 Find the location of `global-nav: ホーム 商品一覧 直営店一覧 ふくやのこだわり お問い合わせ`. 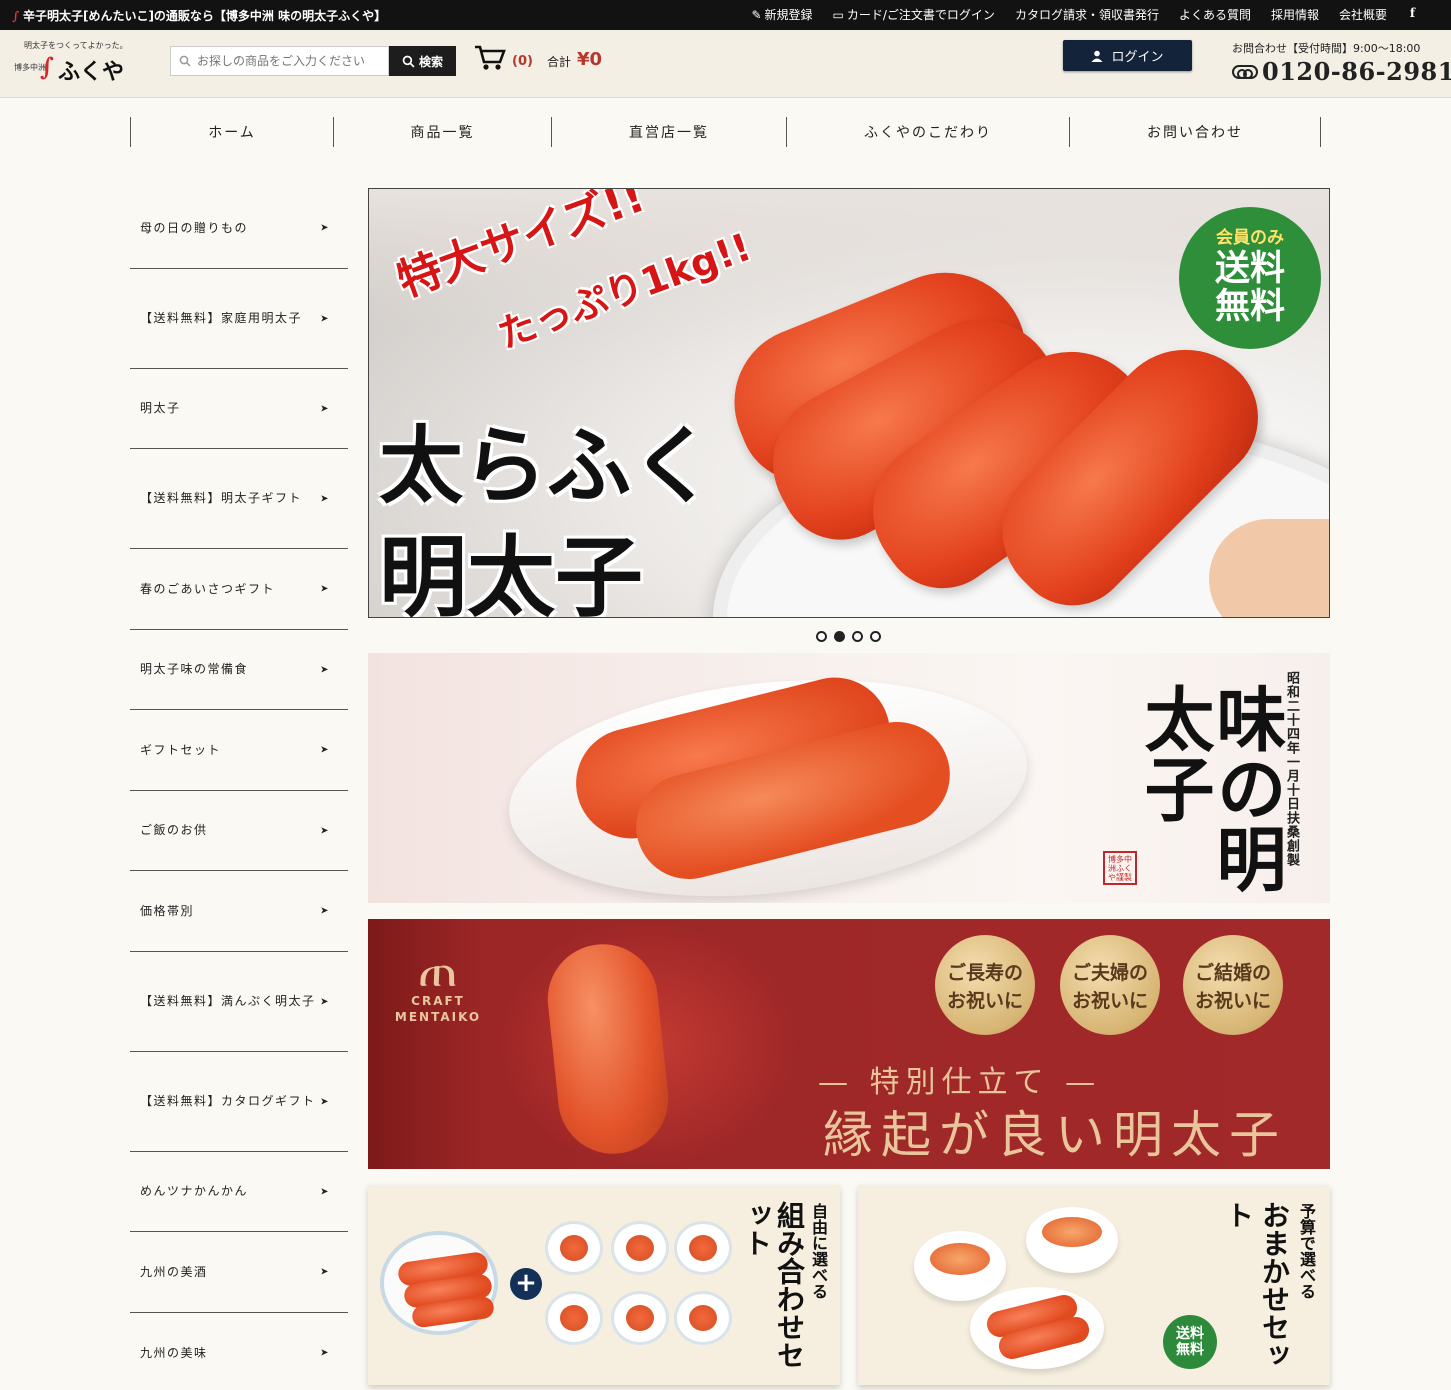

global-nav: ホーム 商品一覧 直営店一覧 ふくやのこだわり お問い合わせ is located at coordinates (725, 132).